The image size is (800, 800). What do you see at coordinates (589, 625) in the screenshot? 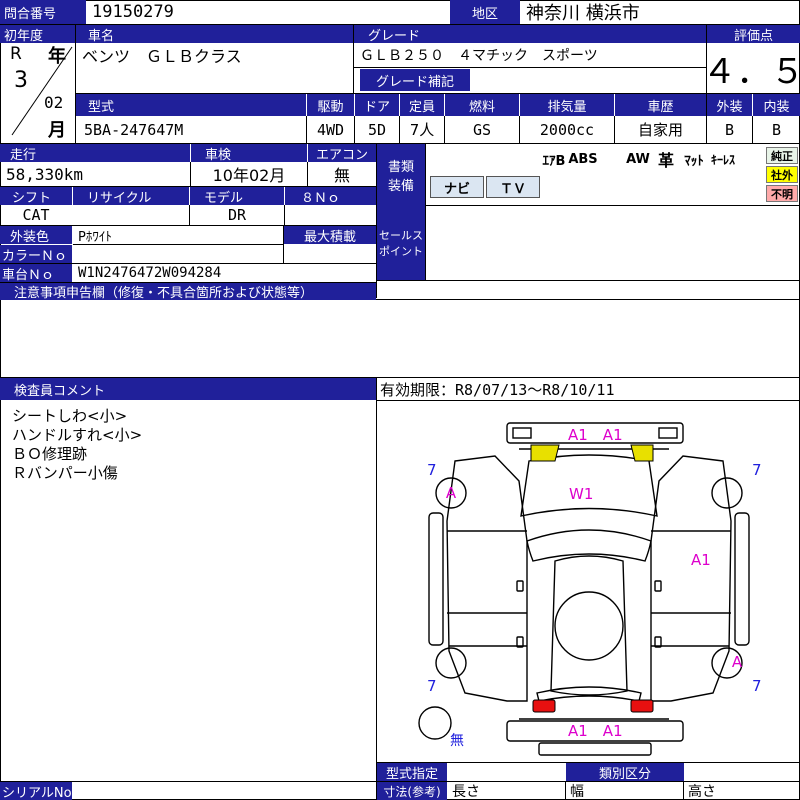
I see `roof-outline` at bounding box center [589, 625].